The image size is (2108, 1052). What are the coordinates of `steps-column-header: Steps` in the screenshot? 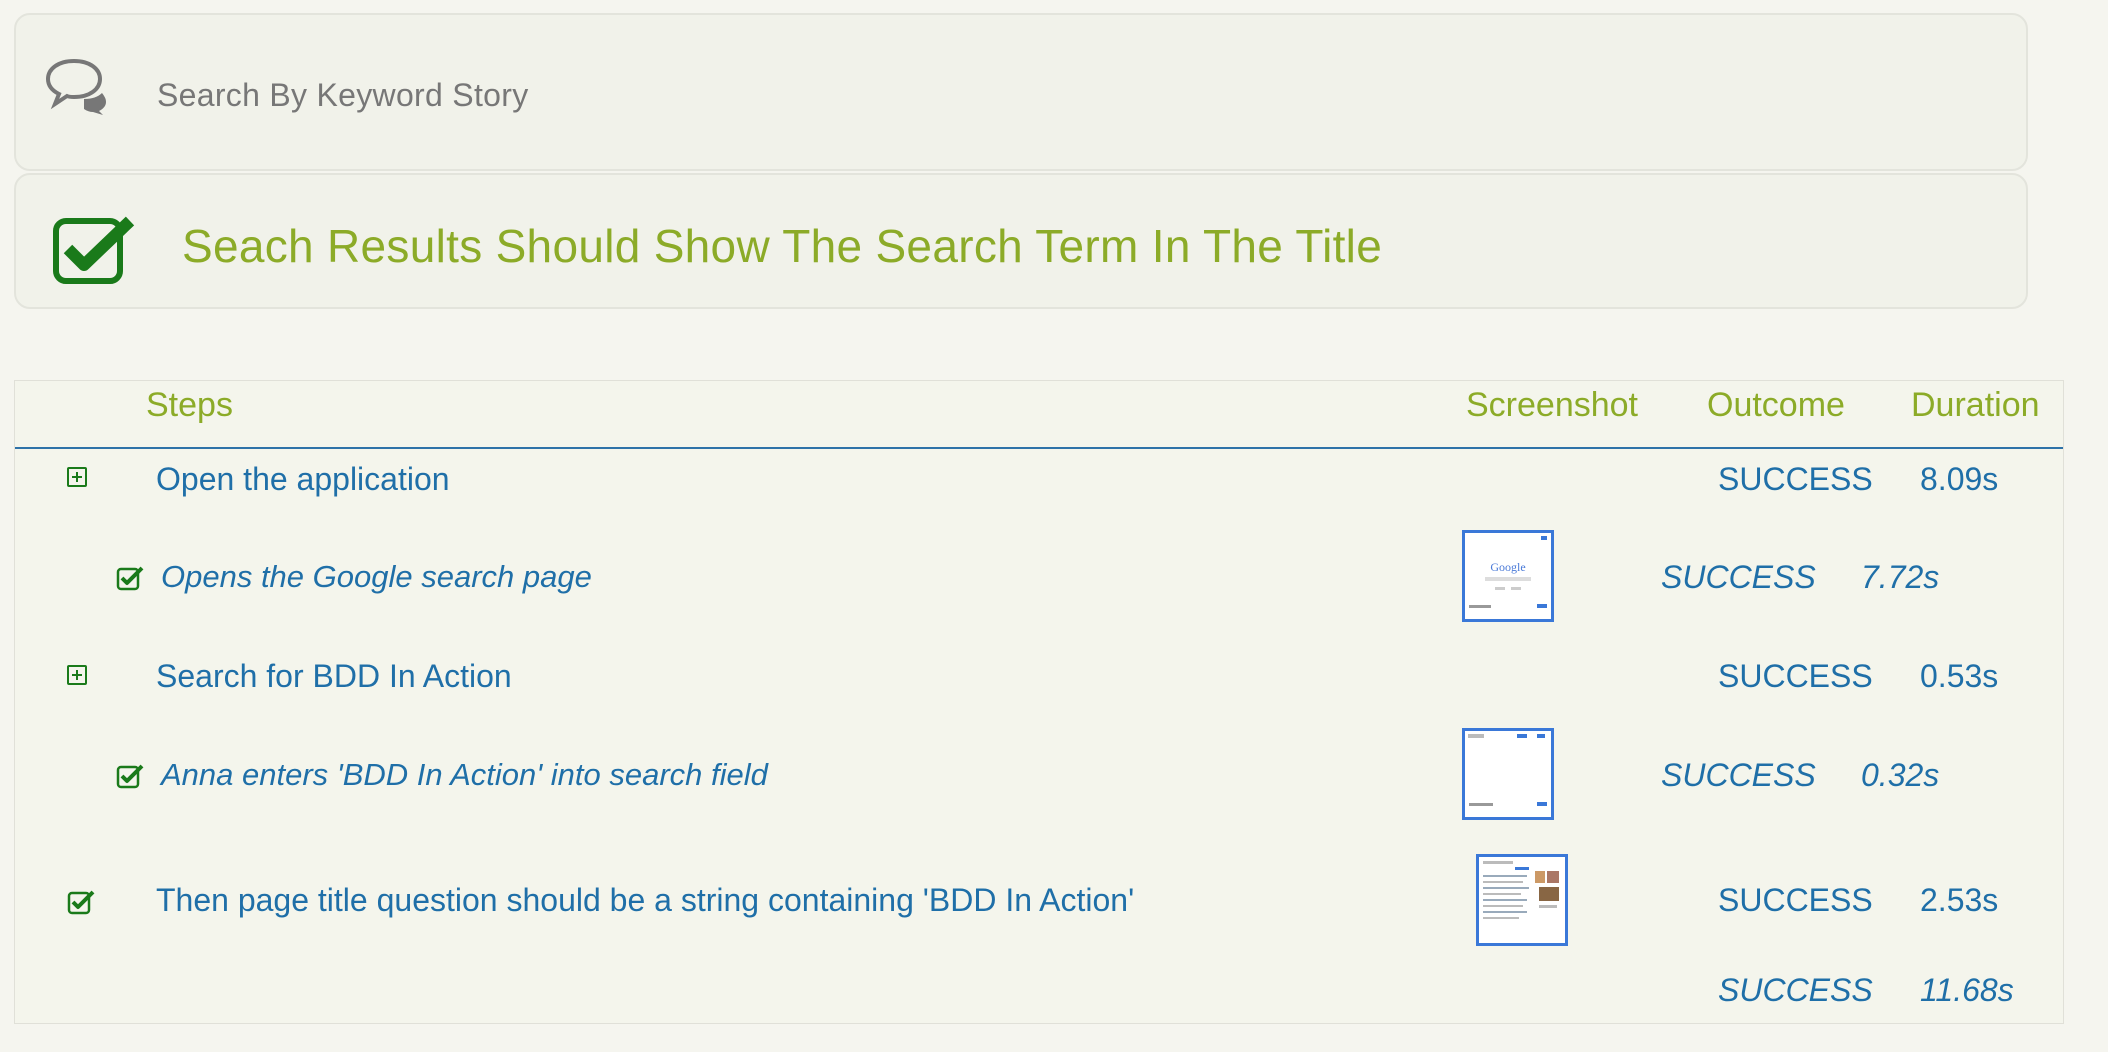 It's located at (189, 405).